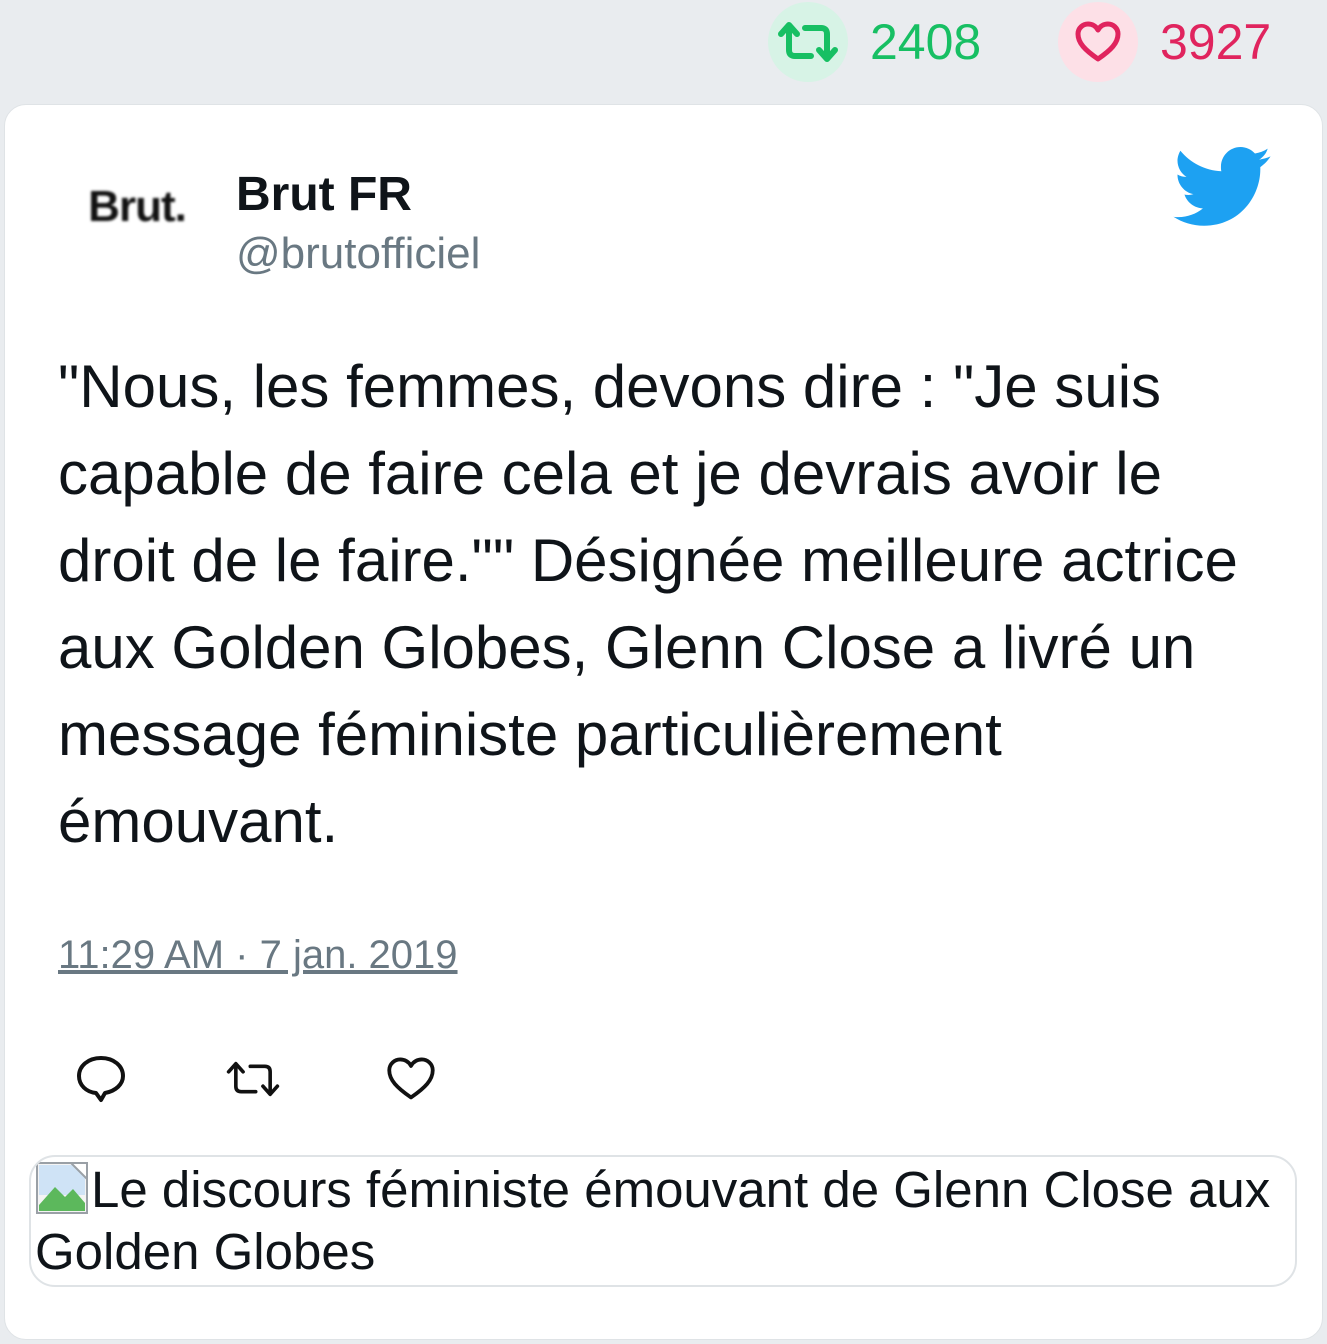 The image size is (1327, 1344). What do you see at coordinates (358, 254) in the screenshot?
I see `author-handle: @brutofficiel` at bounding box center [358, 254].